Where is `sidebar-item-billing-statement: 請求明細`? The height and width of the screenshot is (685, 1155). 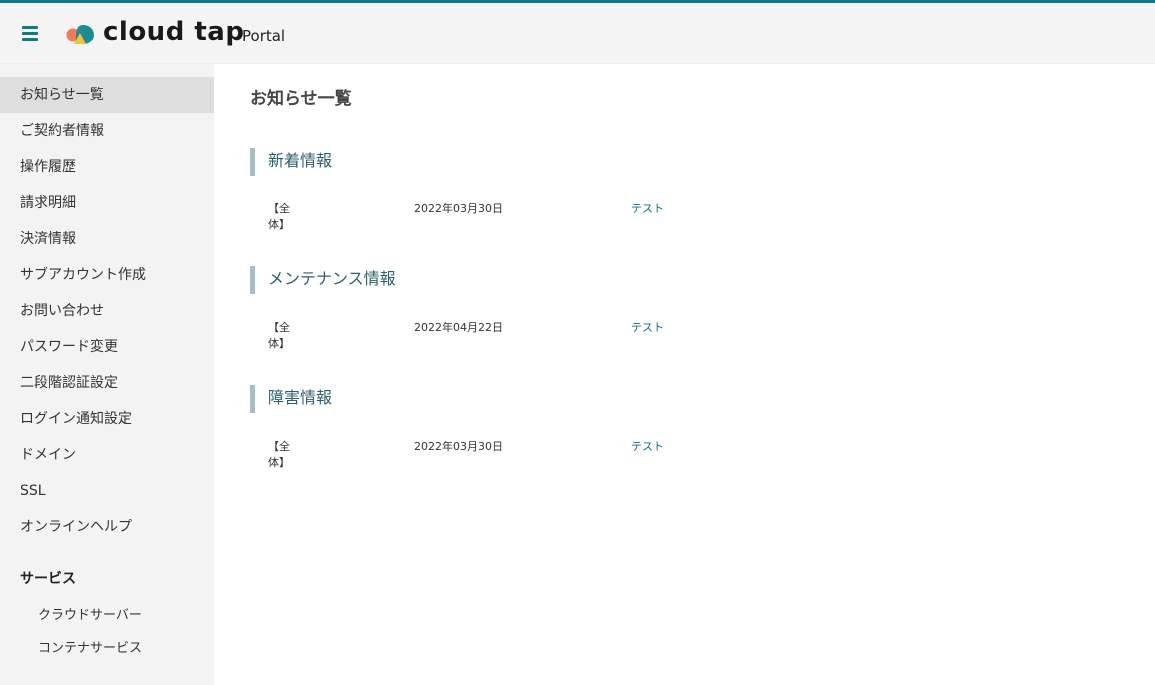
sidebar-item-billing-statement: 請求明細 is located at coordinates (107, 203).